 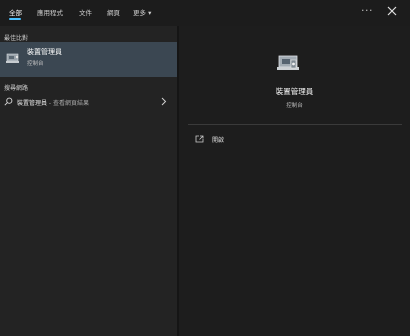 I want to click on open-icon, so click(x=199, y=139).